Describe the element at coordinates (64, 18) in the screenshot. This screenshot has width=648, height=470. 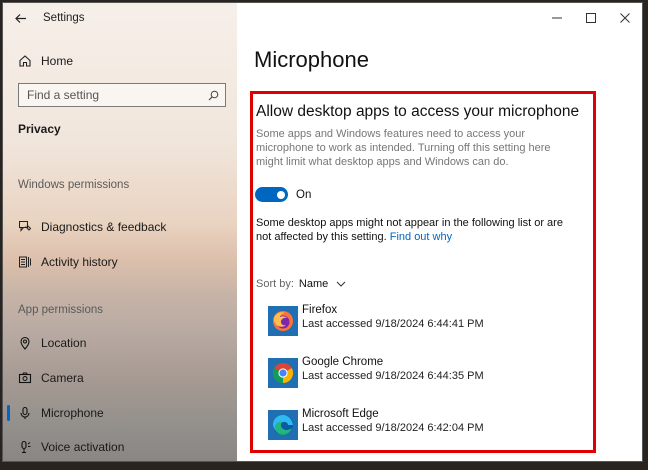
I see `app-title: Settings` at that location.